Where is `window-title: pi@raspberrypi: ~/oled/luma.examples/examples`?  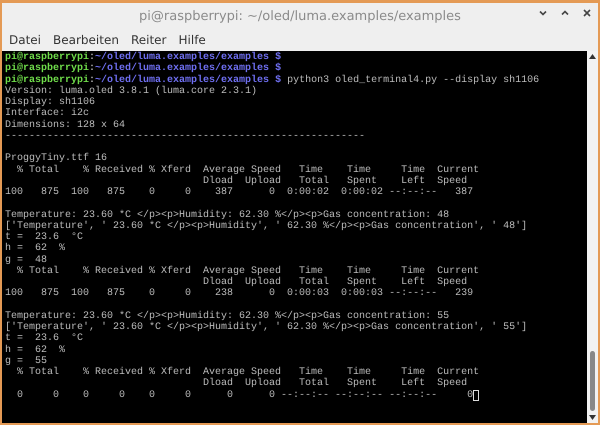
window-title: pi@raspberrypi: ~/oled/luma.examples/examples is located at coordinates (300, 16).